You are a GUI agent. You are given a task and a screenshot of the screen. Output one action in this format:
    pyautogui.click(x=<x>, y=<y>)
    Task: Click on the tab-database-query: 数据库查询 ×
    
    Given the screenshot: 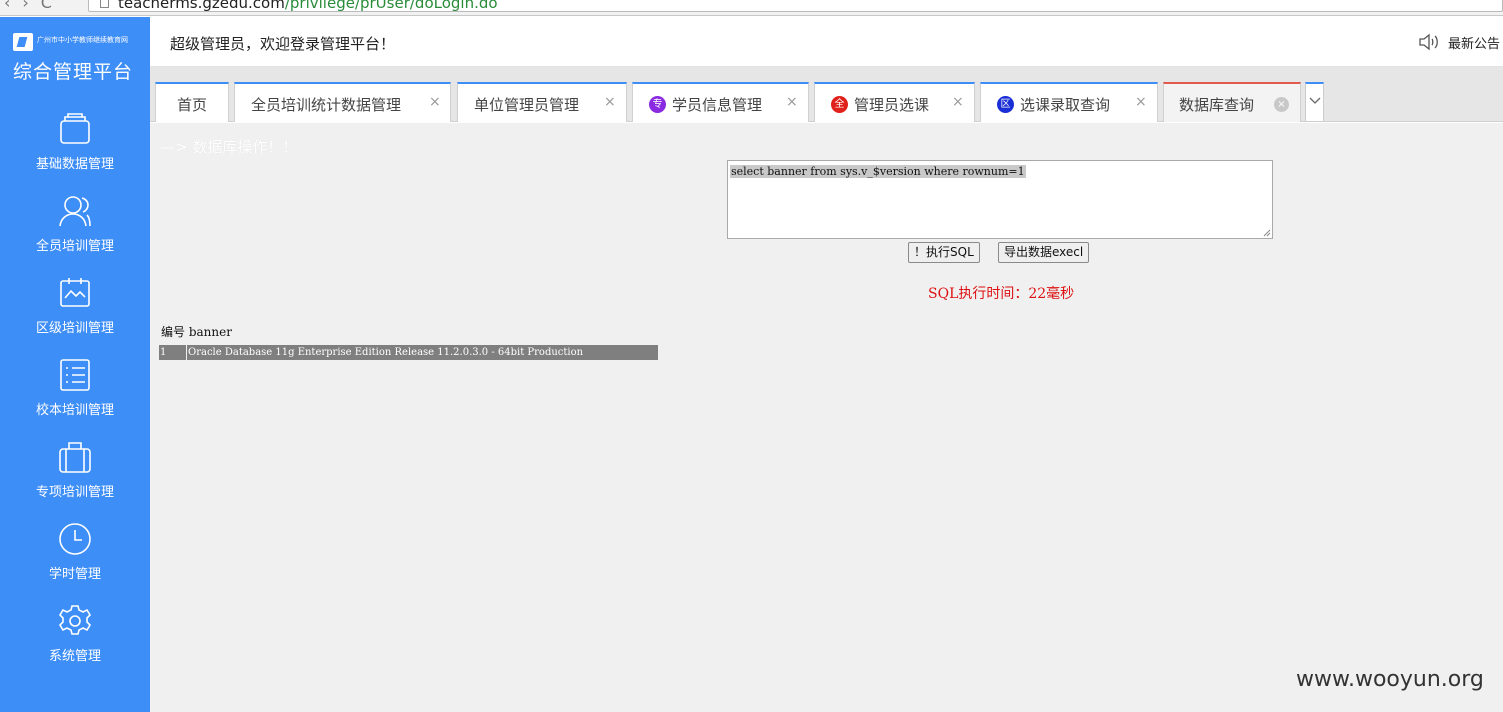 What is the action you would take?
    pyautogui.click(x=1232, y=102)
    